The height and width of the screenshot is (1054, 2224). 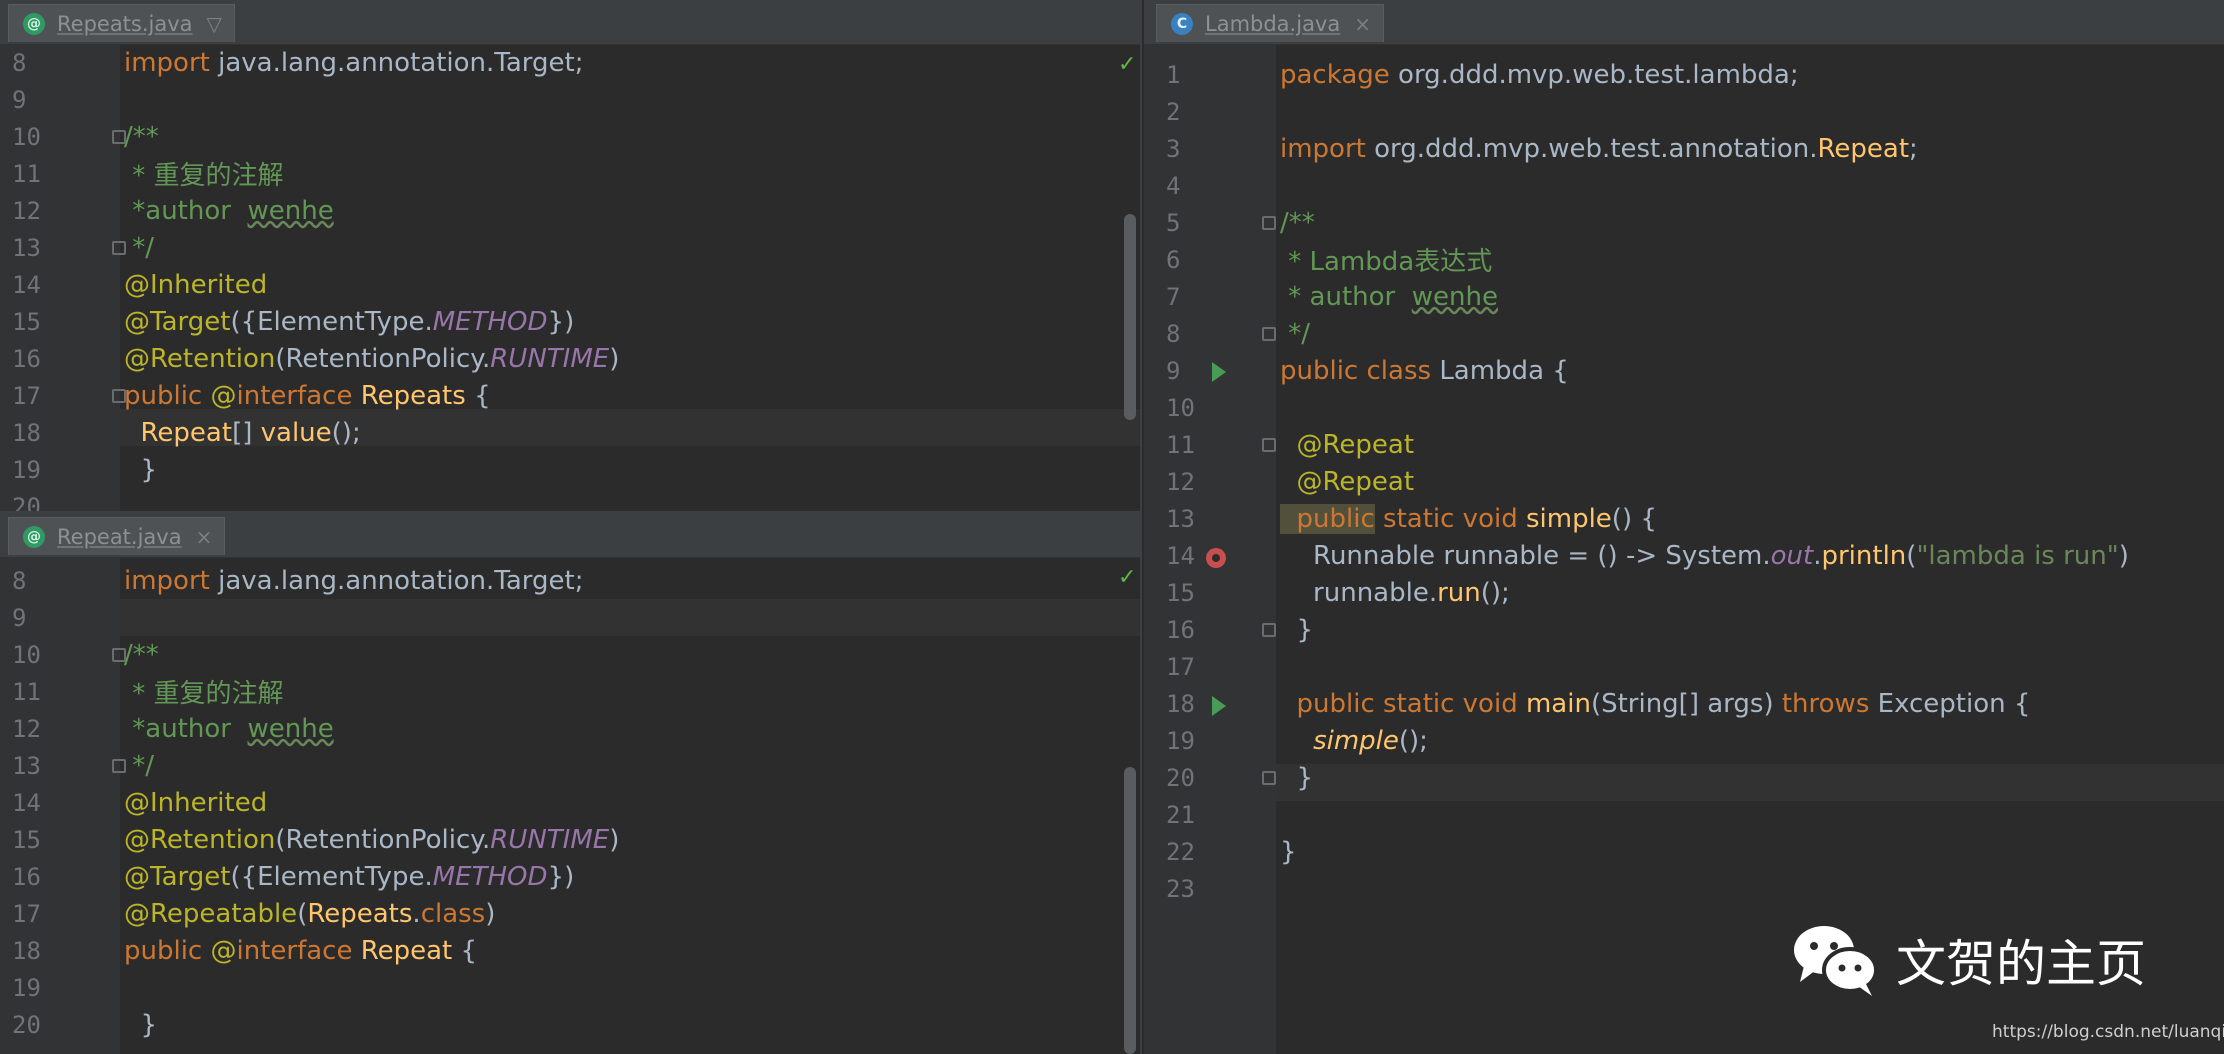 What do you see at coordinates (1395, 592) in the screenshot?
I see `code-line: runnable. run ();` at bounding box center [1395, 592].